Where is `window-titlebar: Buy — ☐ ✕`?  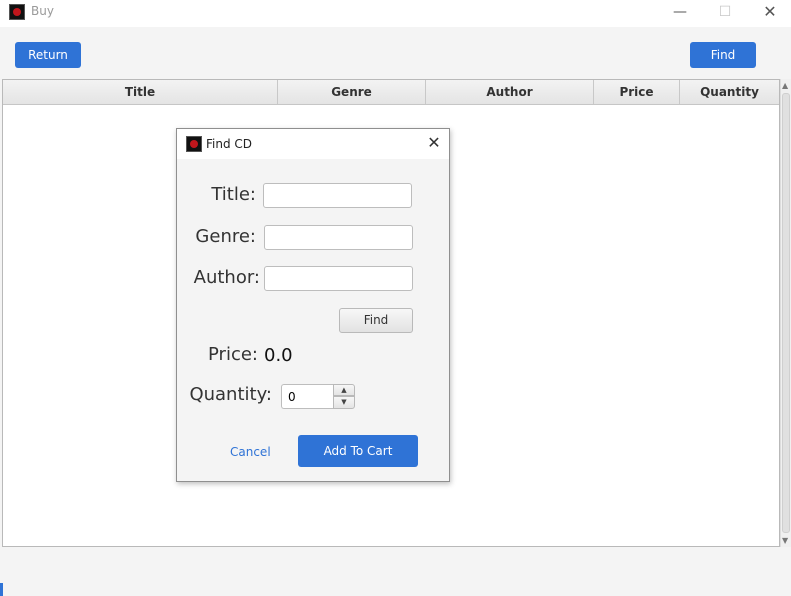
window-titlebar: Buy — ☐ ✕ is located at coordinates (395, 13).